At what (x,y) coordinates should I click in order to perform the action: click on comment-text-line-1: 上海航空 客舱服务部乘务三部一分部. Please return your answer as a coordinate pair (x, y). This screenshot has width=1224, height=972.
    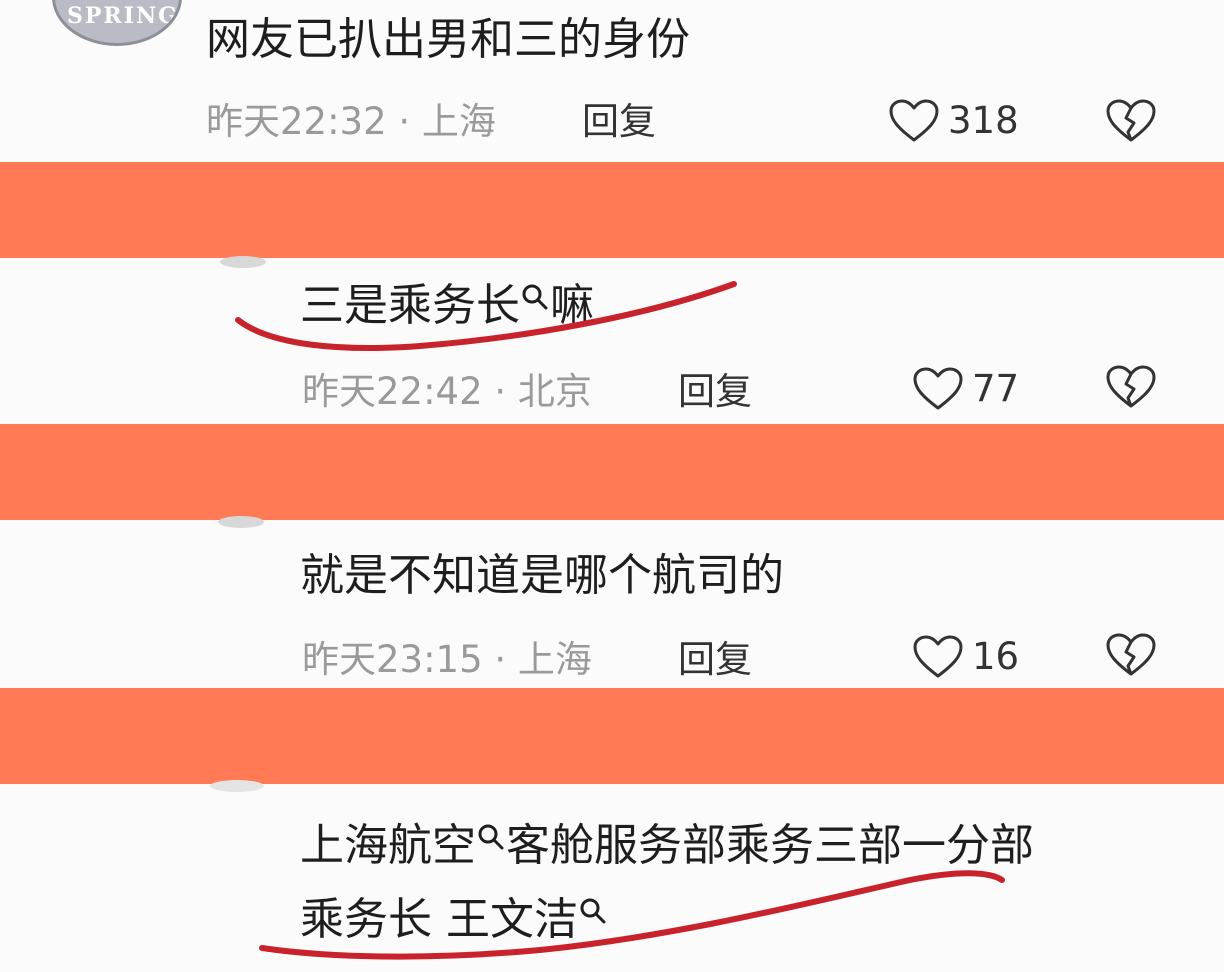
    Looking at the image, I should click on (667, 846).